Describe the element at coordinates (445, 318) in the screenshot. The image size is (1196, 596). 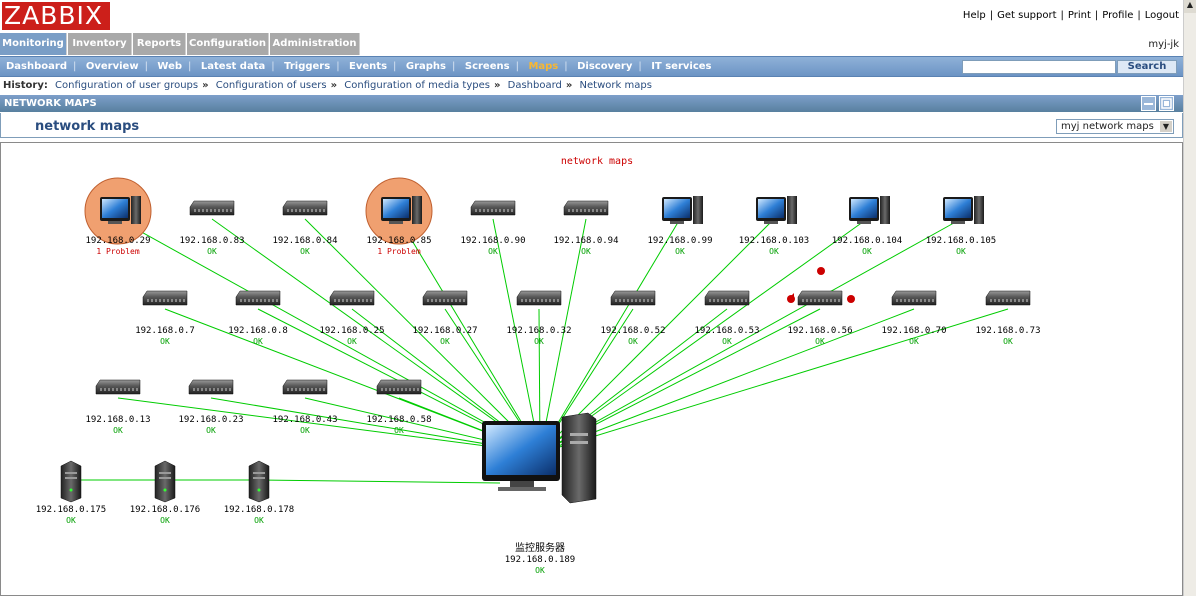
I see `host-node-switch: 192.168.0.27OK` at that location.